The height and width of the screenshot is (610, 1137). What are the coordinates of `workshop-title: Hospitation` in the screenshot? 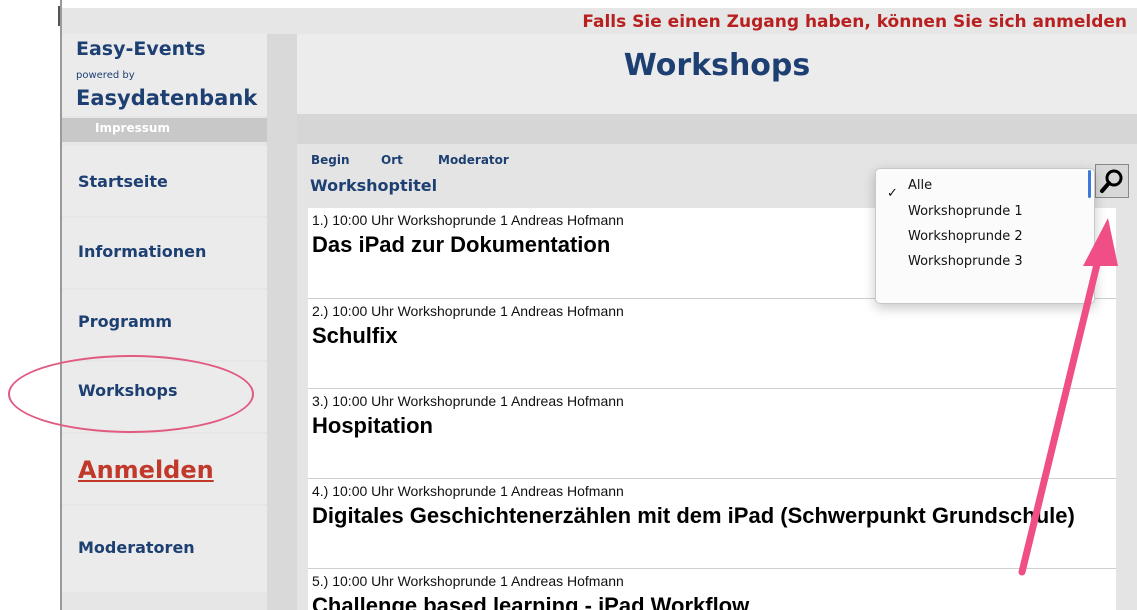 It's located at (707, 426).